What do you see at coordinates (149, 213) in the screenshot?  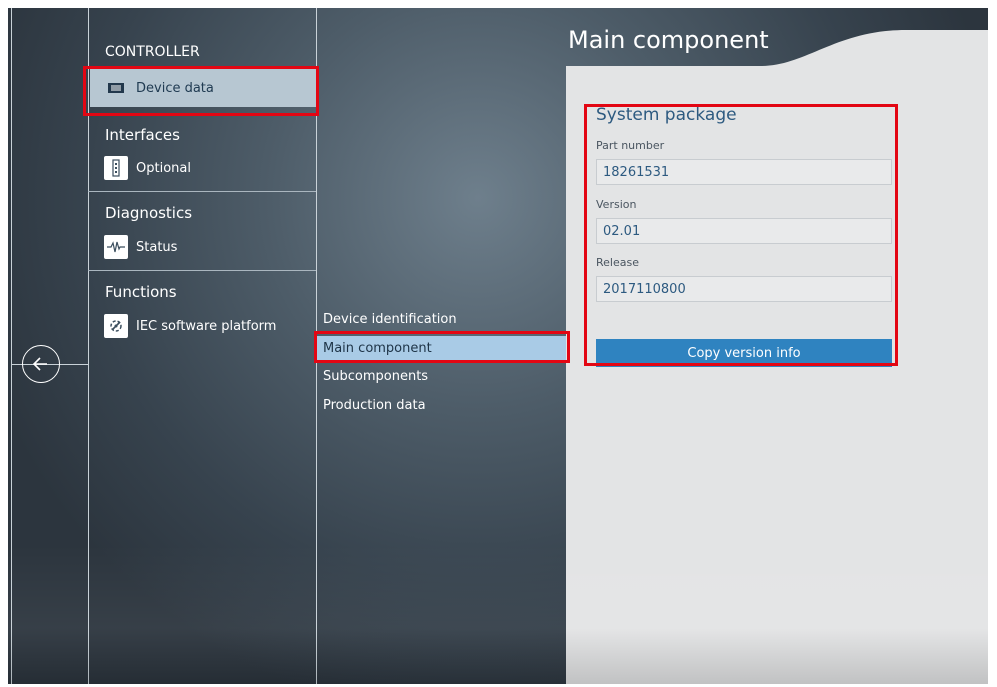 I see `section-title-diagnostics: Diagnostics` at bounding box center [149, 213].